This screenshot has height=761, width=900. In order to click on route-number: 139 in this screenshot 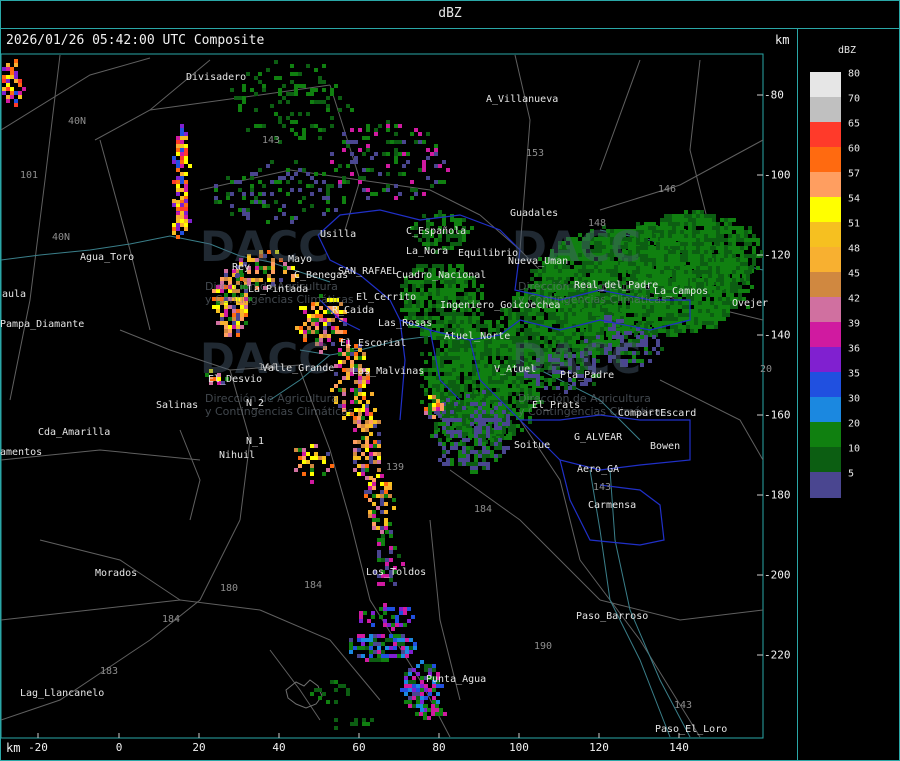, I will do `click(395, 467)`.